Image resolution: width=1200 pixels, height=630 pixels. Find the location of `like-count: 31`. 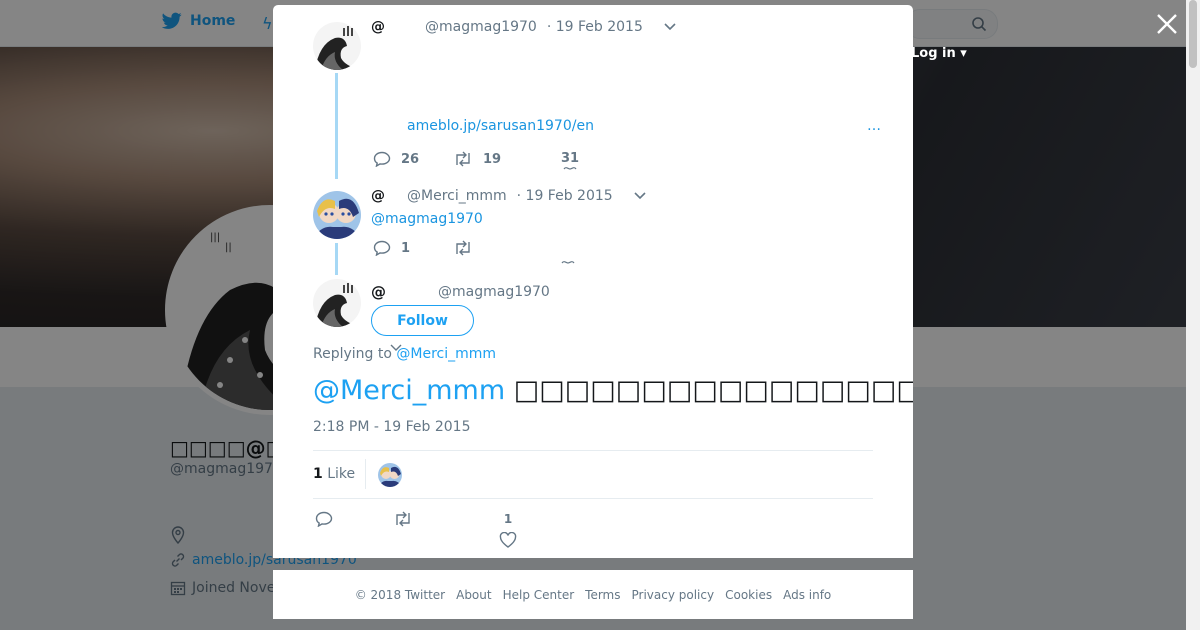

like-count: 31 is located at coordinates (570, 158).